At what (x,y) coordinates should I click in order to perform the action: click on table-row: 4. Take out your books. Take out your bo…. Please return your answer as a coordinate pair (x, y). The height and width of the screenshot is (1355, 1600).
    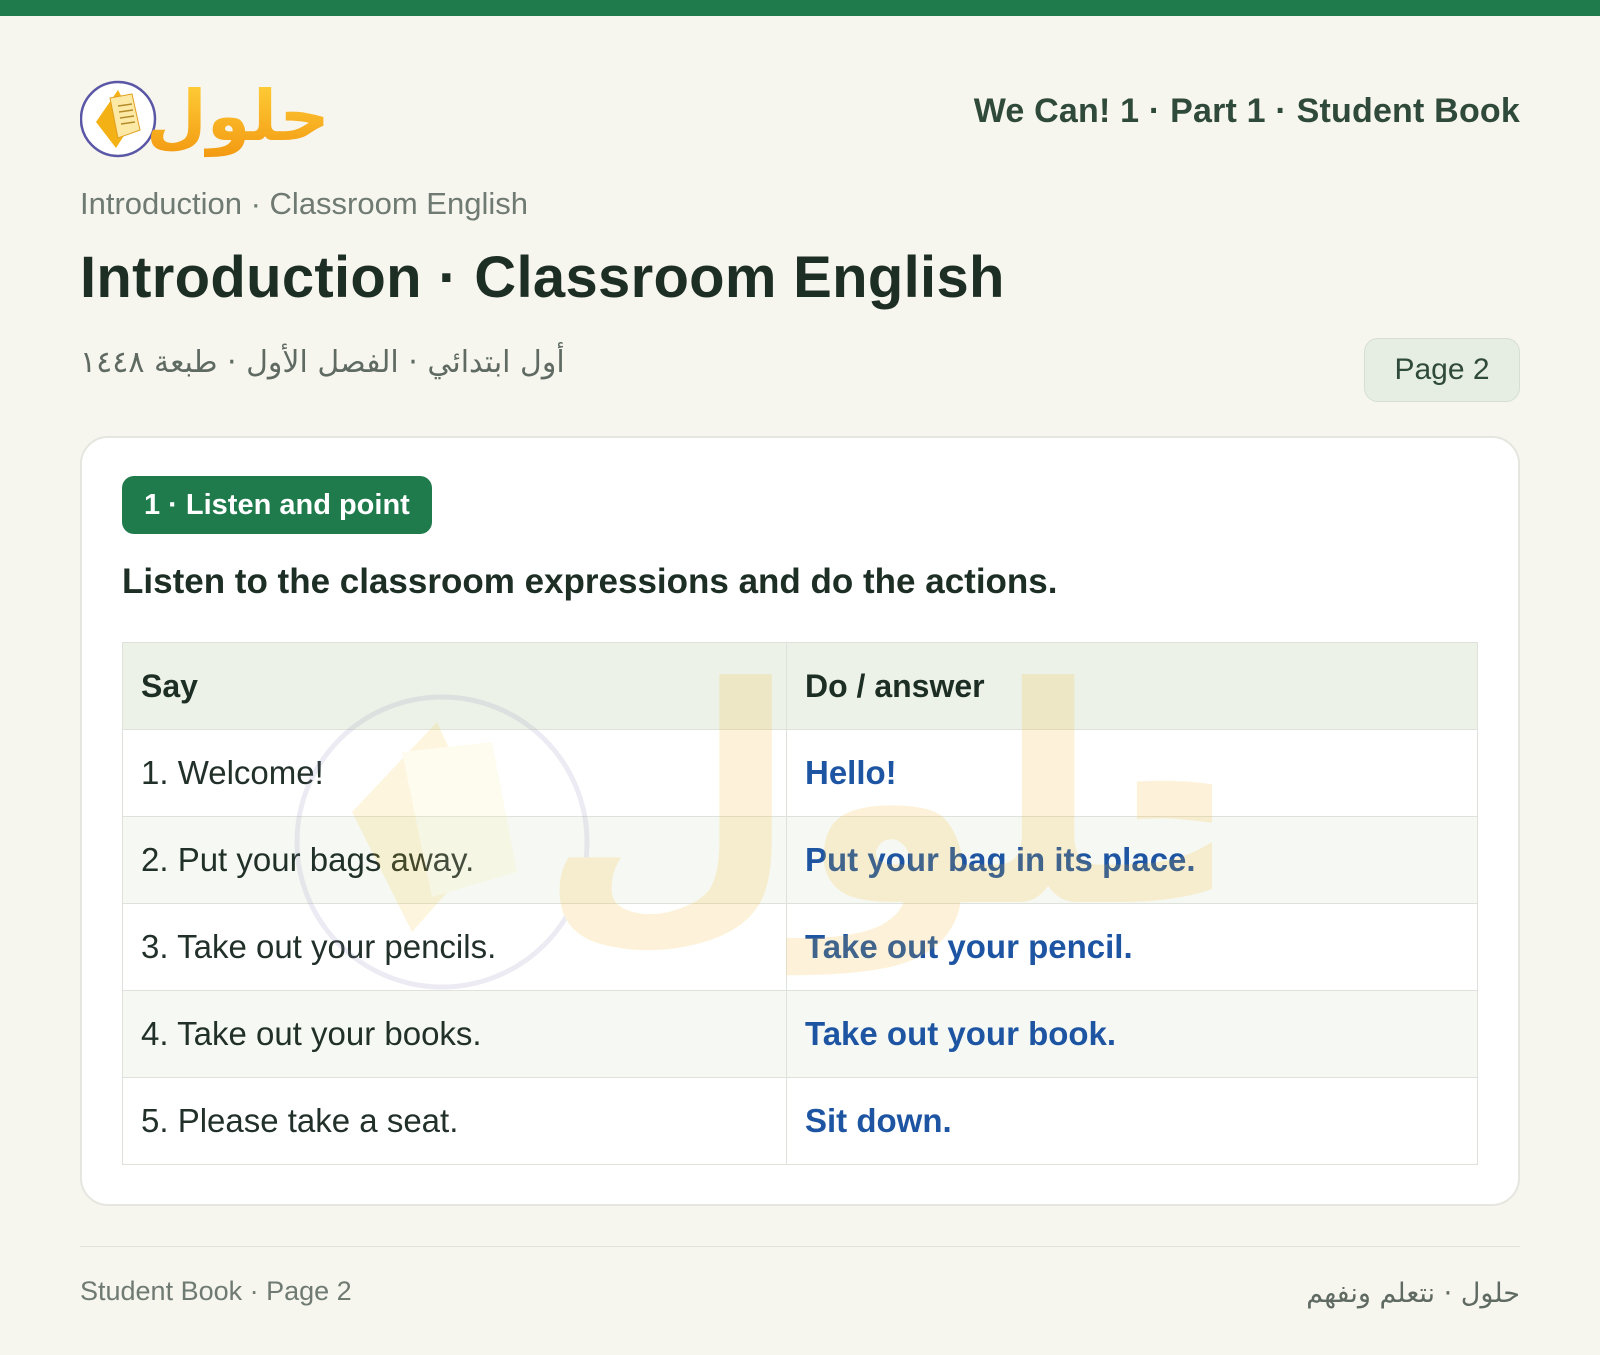
    Looking at the image, I should click on (800, 1034).